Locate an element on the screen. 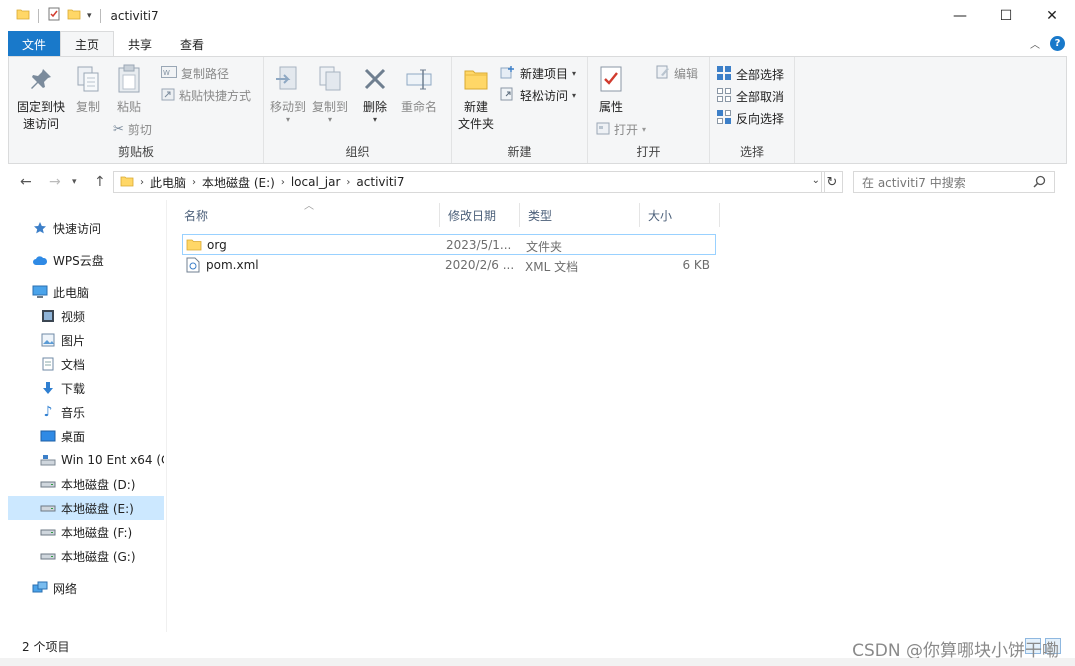 Image resolution: width=1075 pixels, height=666 pixels. pin-quick-access-button: 固定到快 速访问 is located at coordinates (41, 98).